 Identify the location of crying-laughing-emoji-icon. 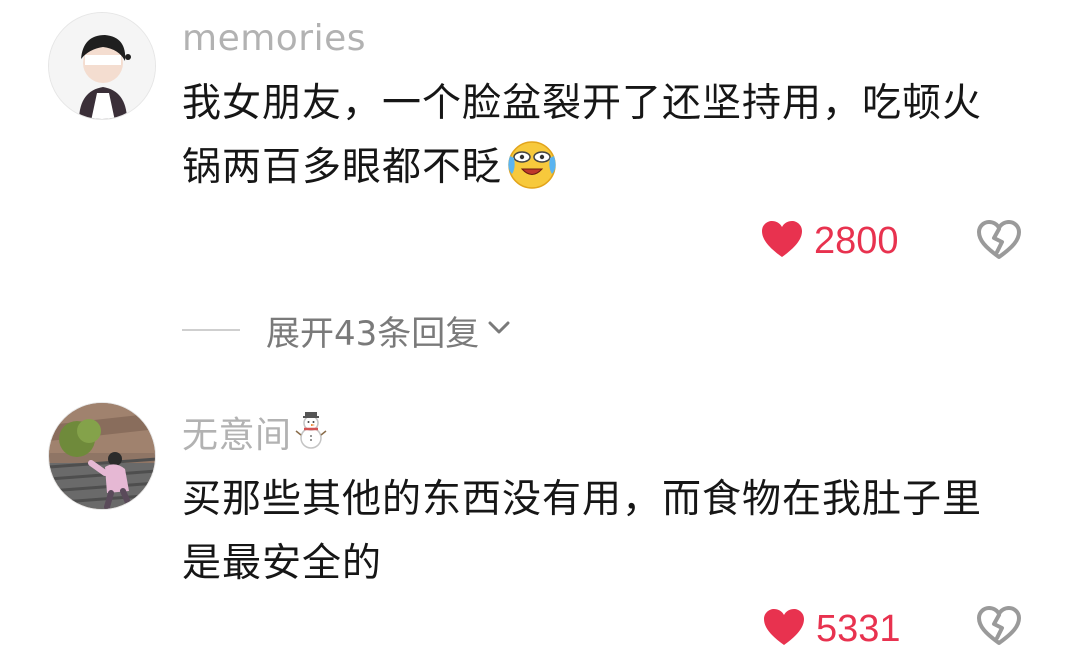
(532, 174).